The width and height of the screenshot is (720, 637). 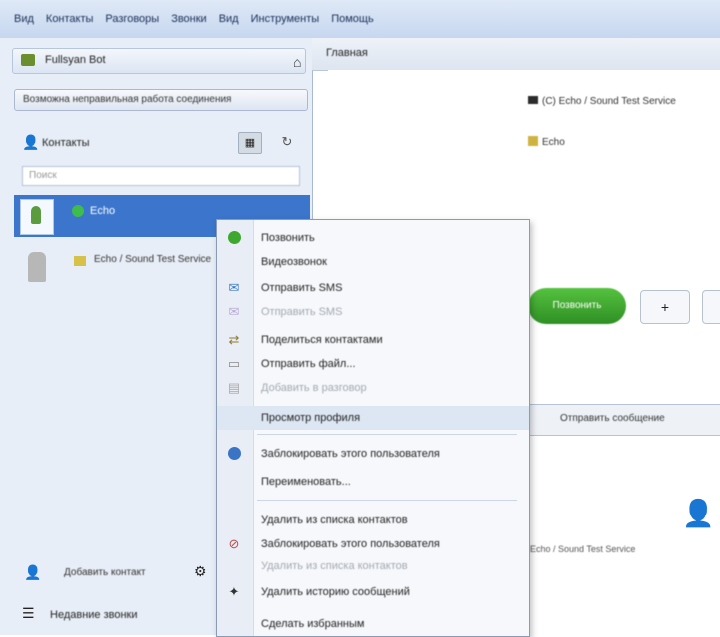 What do you see at coordinates (665, 307) in the screenshot?
I see `add-participant-button: +` at bounding box center [665, 307].